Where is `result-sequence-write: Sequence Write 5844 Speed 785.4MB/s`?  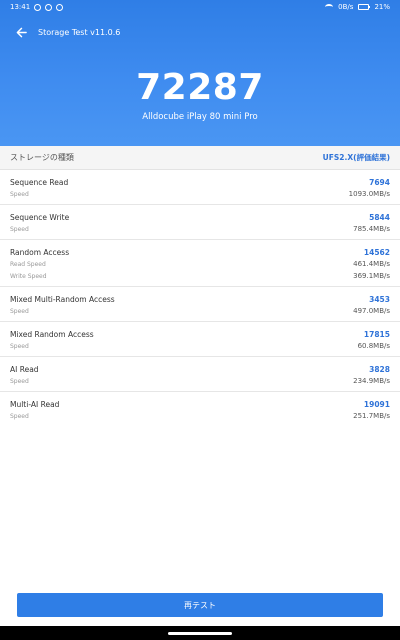 result-sequence-write: Sequence Write 5844 Speed 785.4MB/s is located at coordinates (200, 222).